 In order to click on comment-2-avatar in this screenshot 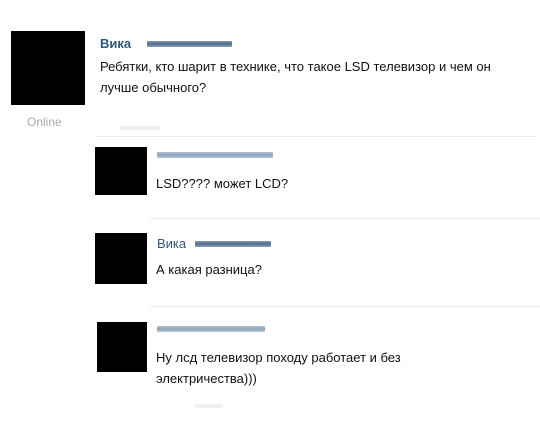, I will do `click(121, 258)`.